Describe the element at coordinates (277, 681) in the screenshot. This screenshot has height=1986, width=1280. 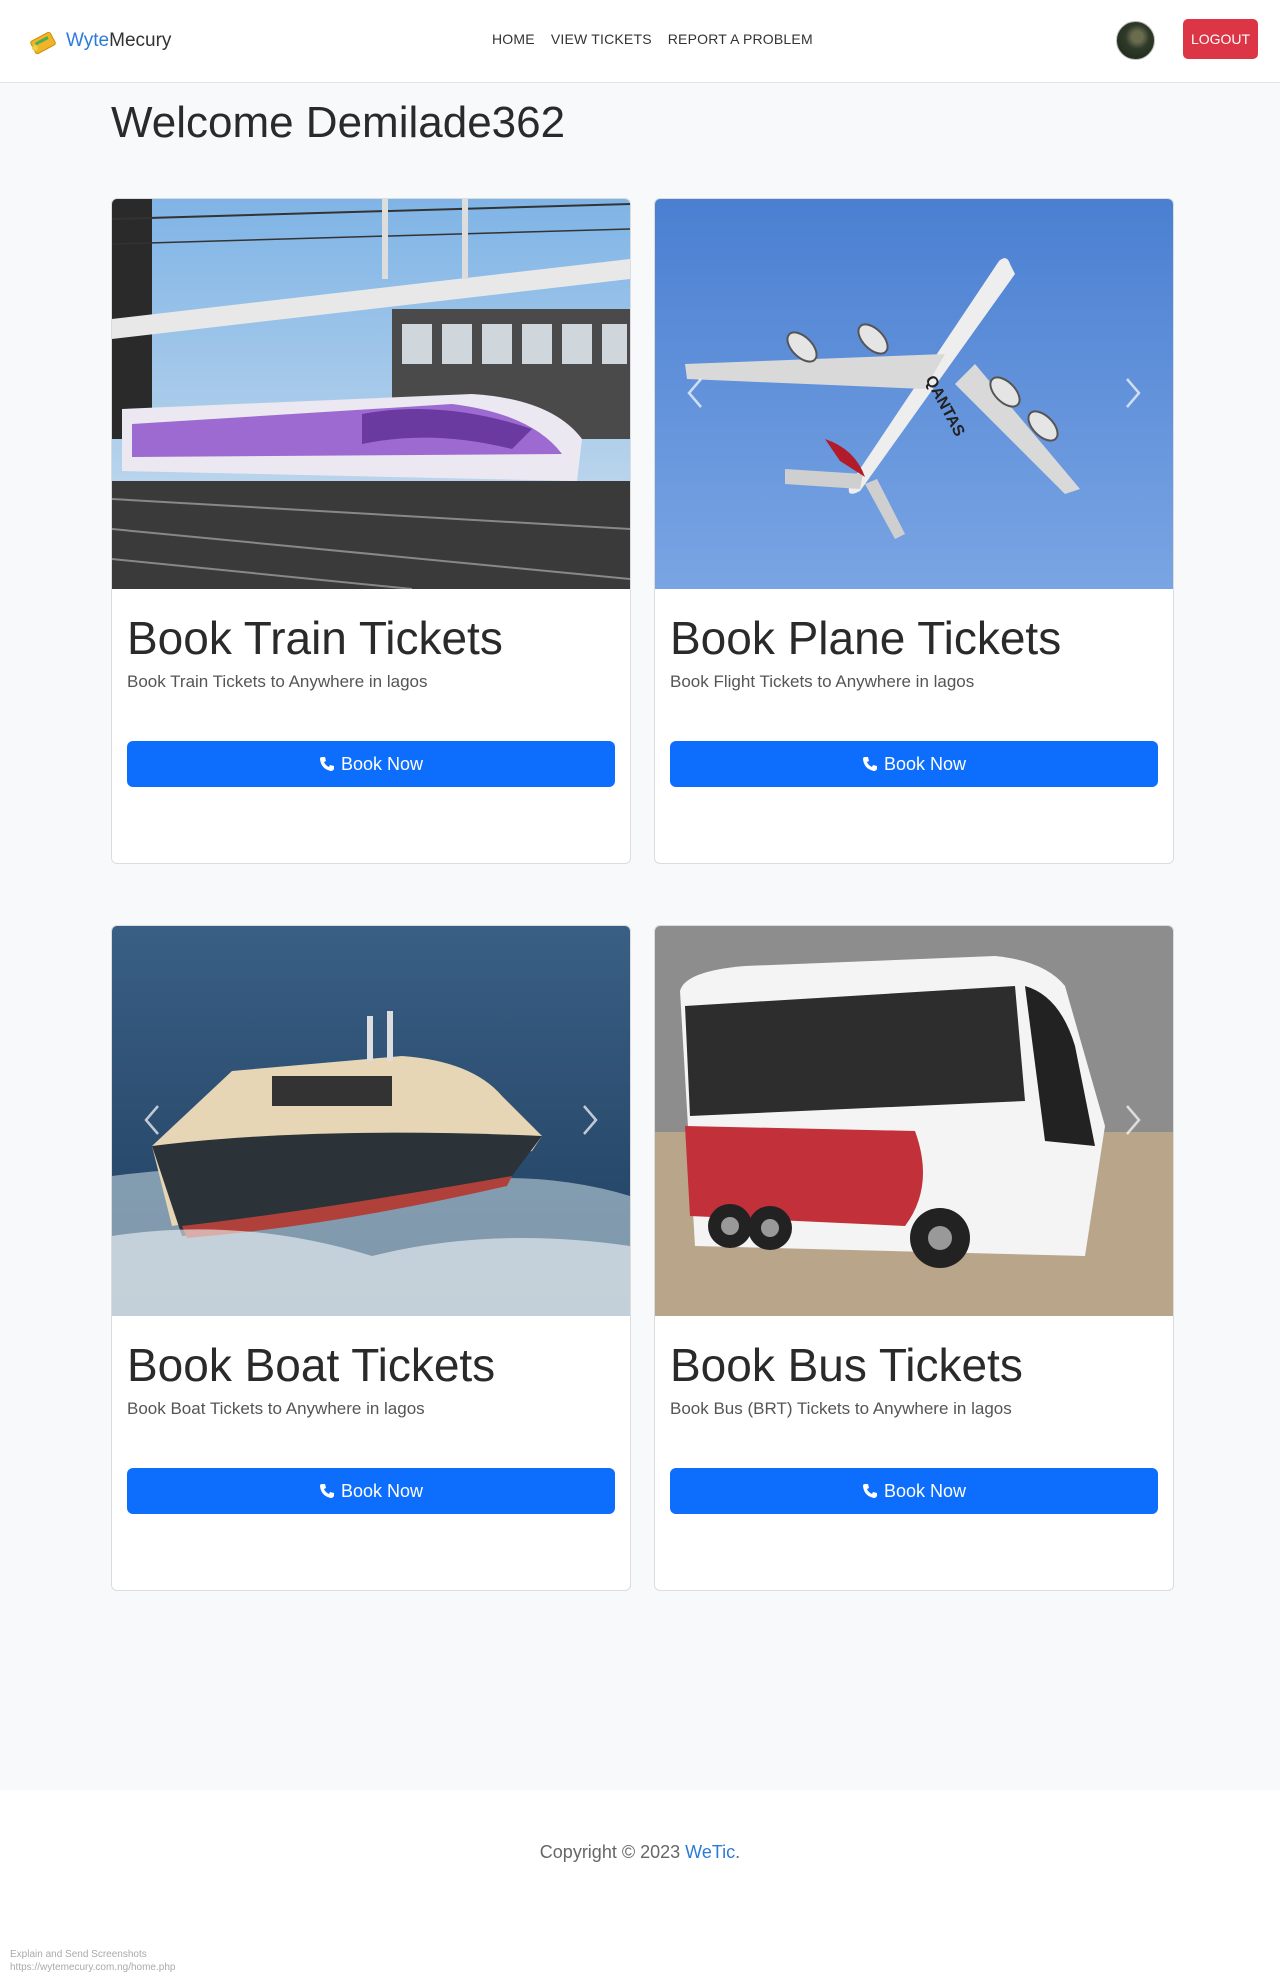
I see `card-text: Book Train Tickets to Anywhere in lagos` at that location.